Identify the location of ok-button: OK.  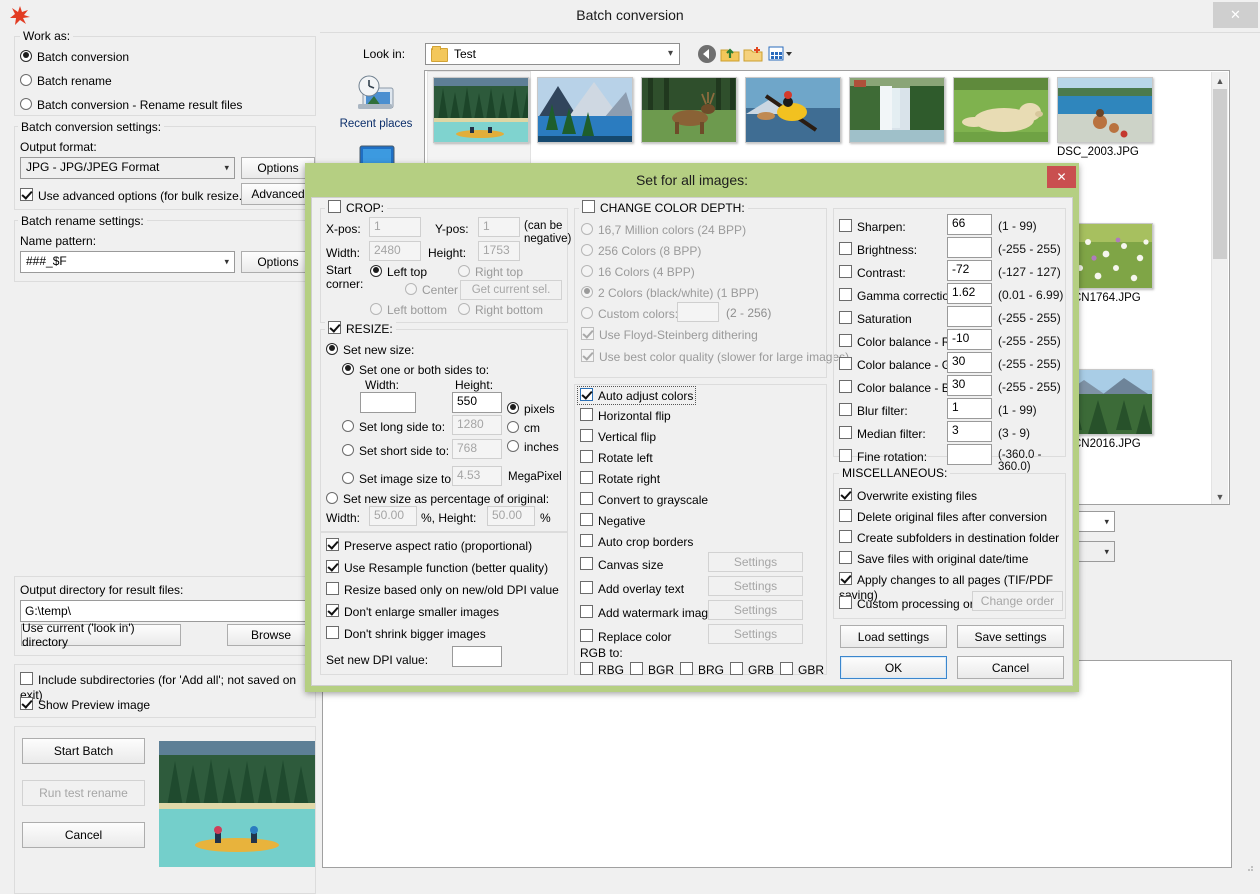
(893, 667).